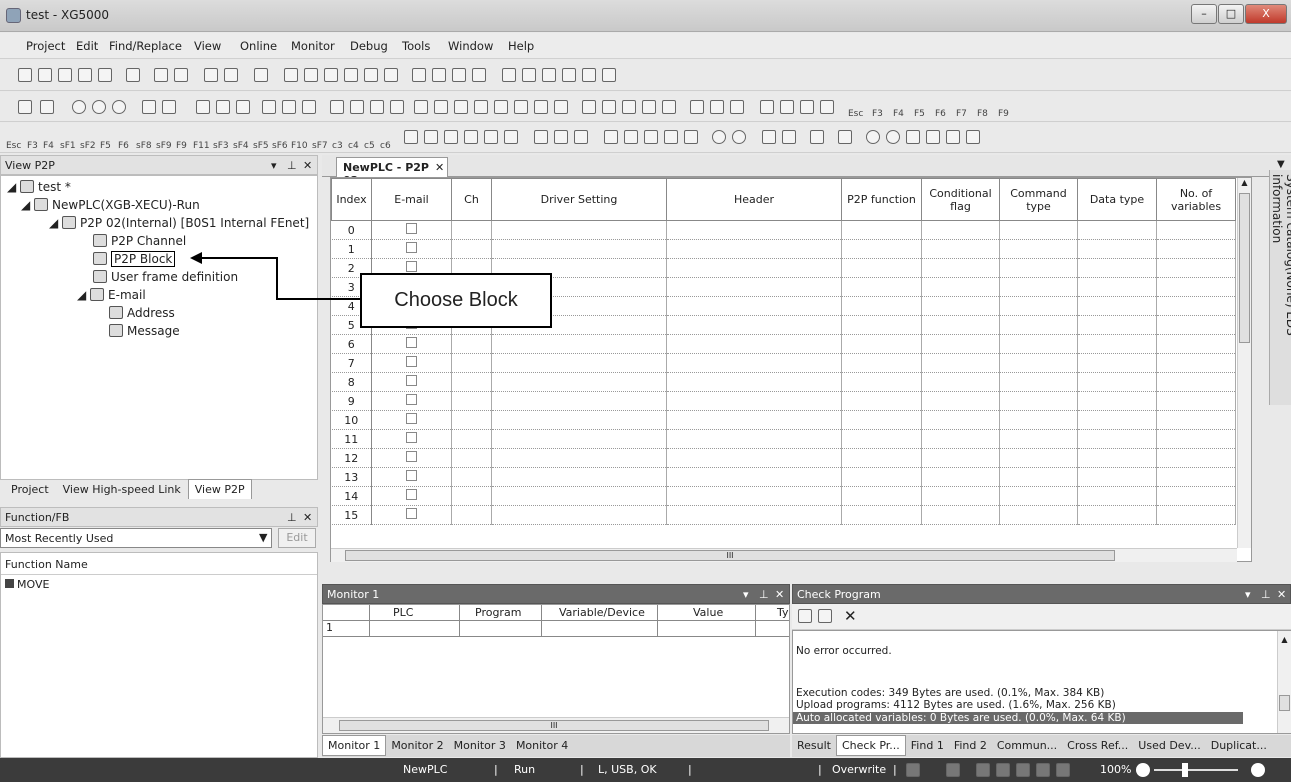 Image resolution: width=1291 pixels, height=782 pixels. I want to click on side-tabs: System catalog(None) EDS information, so click(1280, 287).